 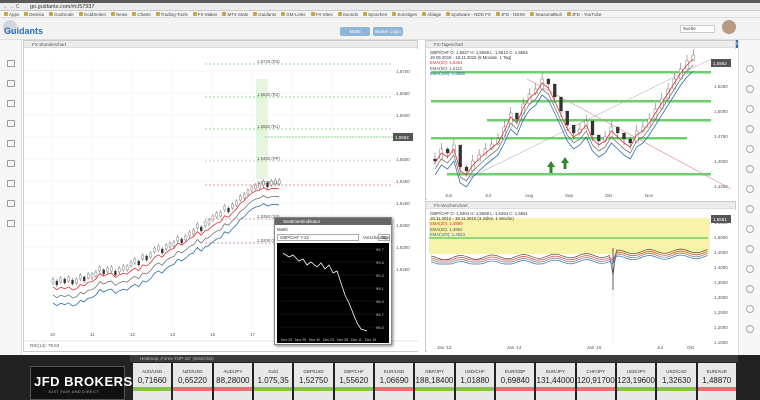 What do you see at coordinates (555, 381) in the screenshot?
I see `heatmap-tile: EUR/JPY 131,44000` at bounding box center [555, 381].